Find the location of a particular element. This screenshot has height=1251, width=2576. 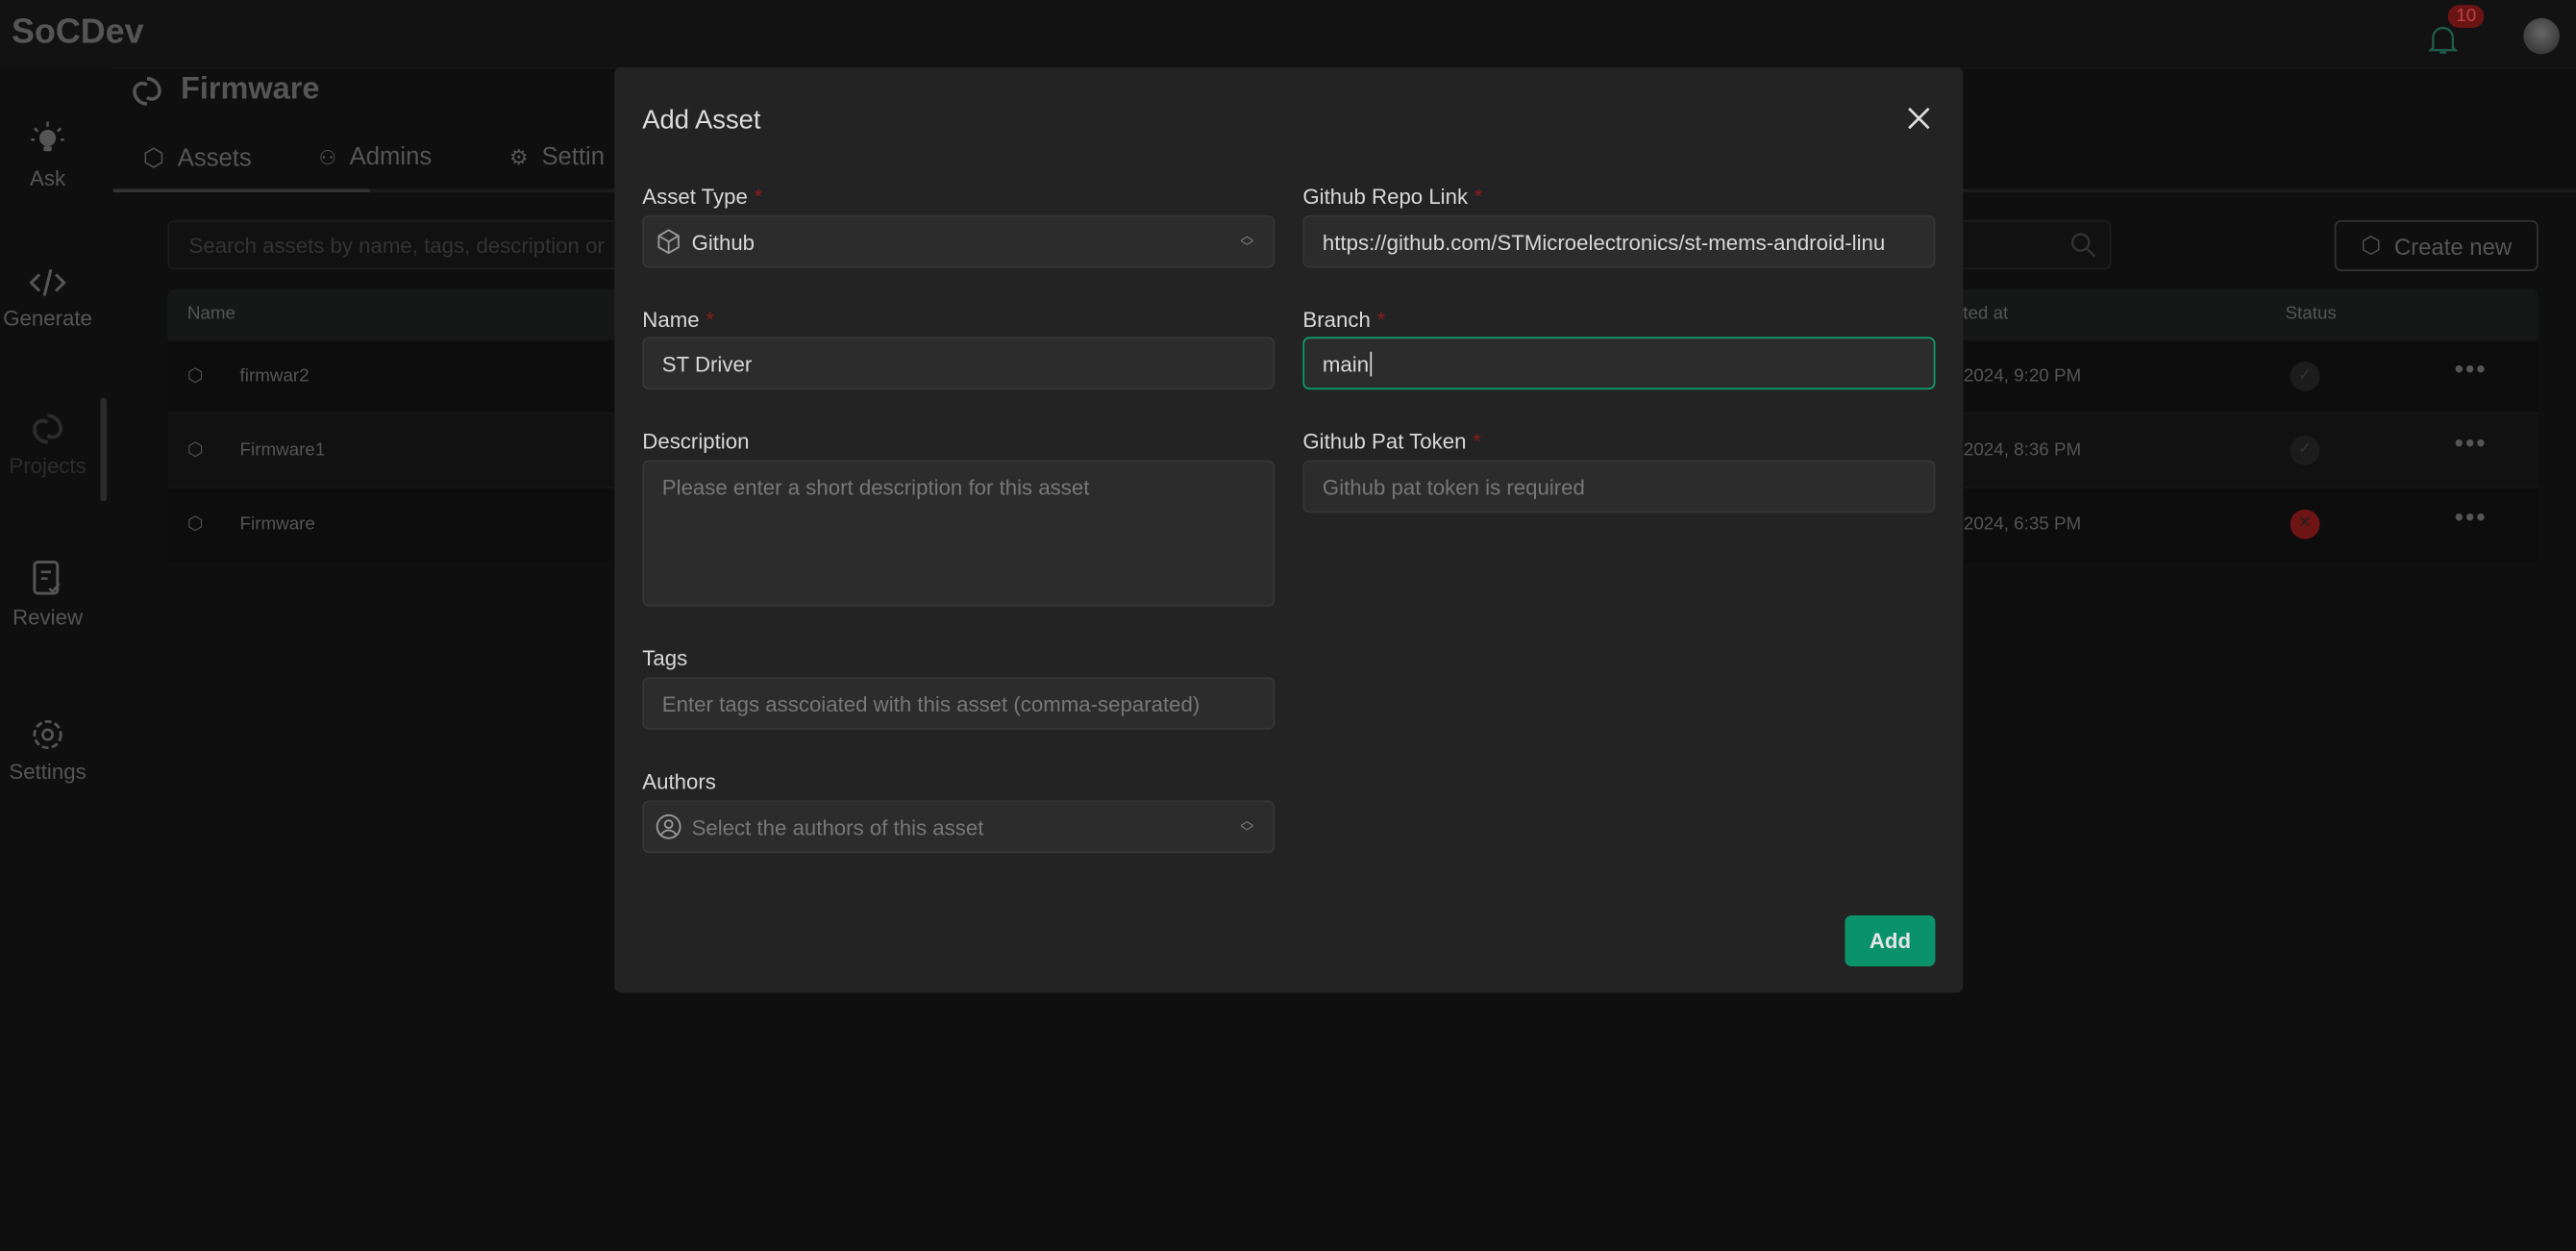

pat-token-placeholder: Github pat token is required is located at coordinates (1453, 486).